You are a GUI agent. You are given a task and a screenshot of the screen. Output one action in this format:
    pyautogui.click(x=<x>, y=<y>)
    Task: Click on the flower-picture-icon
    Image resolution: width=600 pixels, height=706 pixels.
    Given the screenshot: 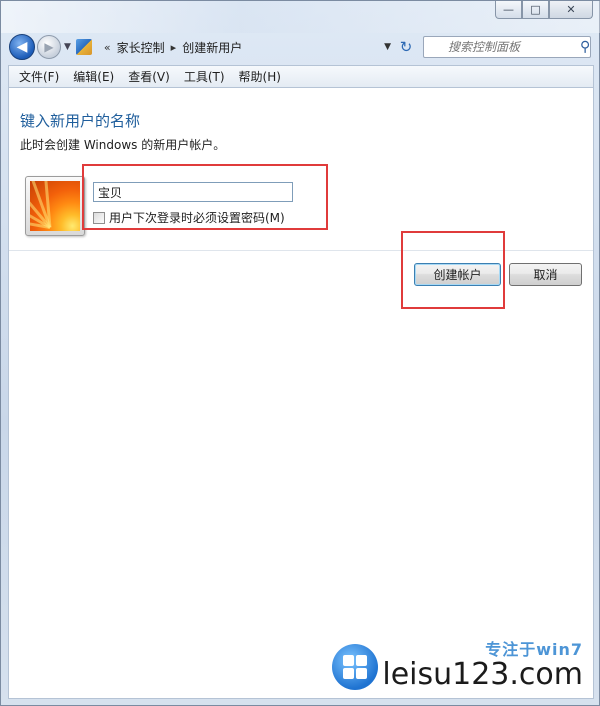 What is the action you would take?
    pyautogui.click(x=55, y=206)
    